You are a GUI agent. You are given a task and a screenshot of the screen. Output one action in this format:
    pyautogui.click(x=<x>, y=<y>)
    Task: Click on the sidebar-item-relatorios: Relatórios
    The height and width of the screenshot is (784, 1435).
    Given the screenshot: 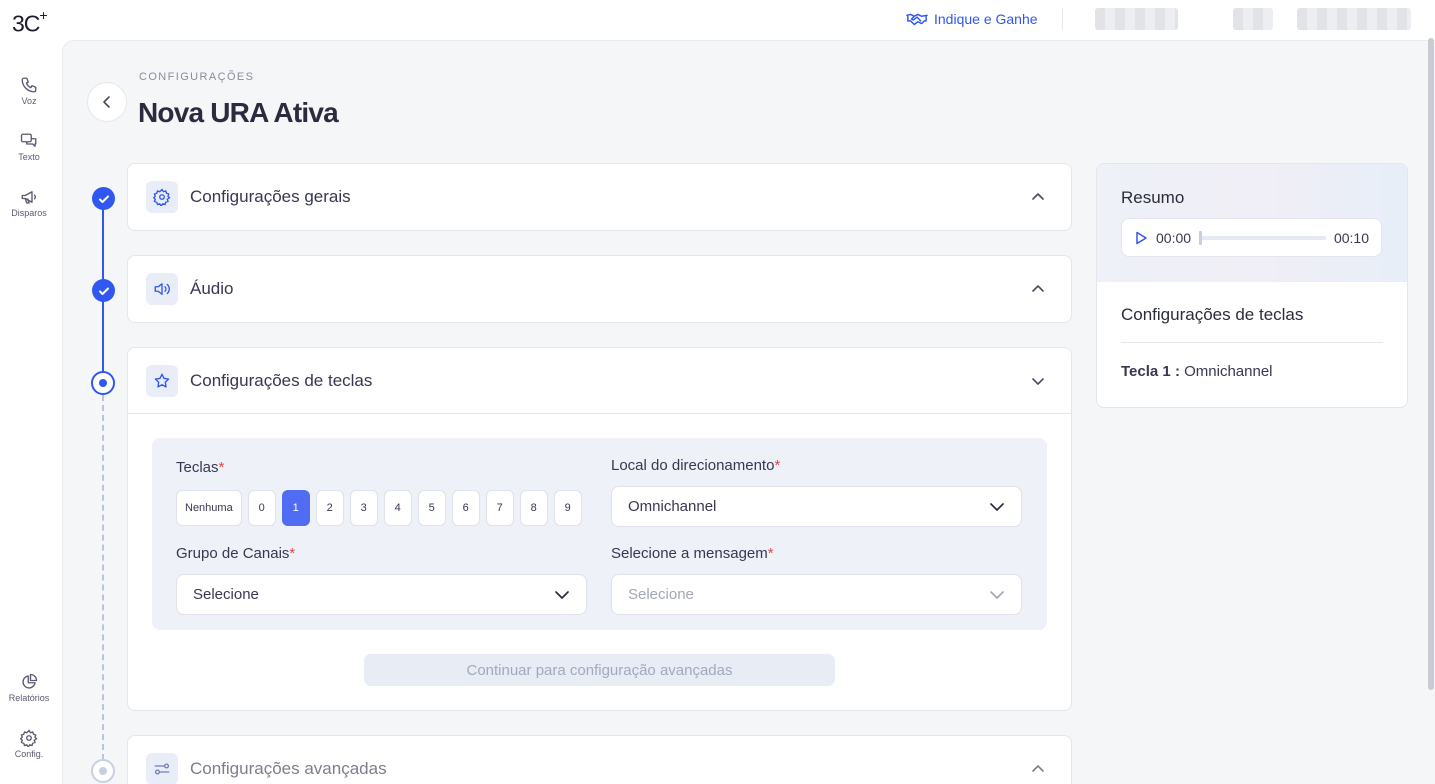 What is the action you would take?
    pyautogui.click(x=29, y=688)
    